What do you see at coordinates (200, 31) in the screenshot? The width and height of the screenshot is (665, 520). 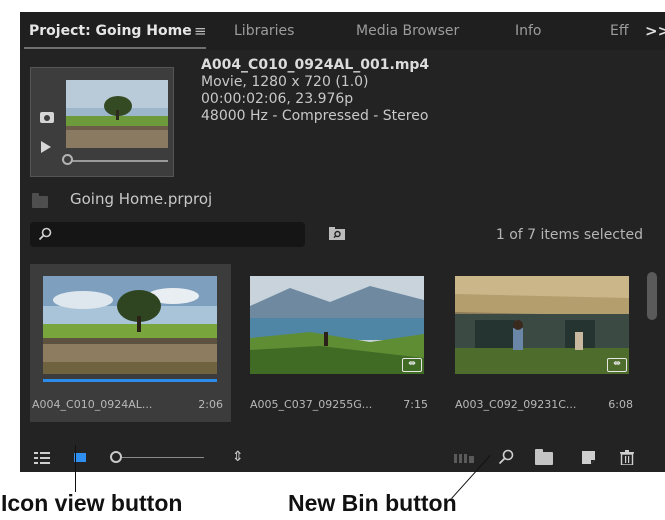 I see `panel-menu-icon: ≡` at bounding box center [200, 31].